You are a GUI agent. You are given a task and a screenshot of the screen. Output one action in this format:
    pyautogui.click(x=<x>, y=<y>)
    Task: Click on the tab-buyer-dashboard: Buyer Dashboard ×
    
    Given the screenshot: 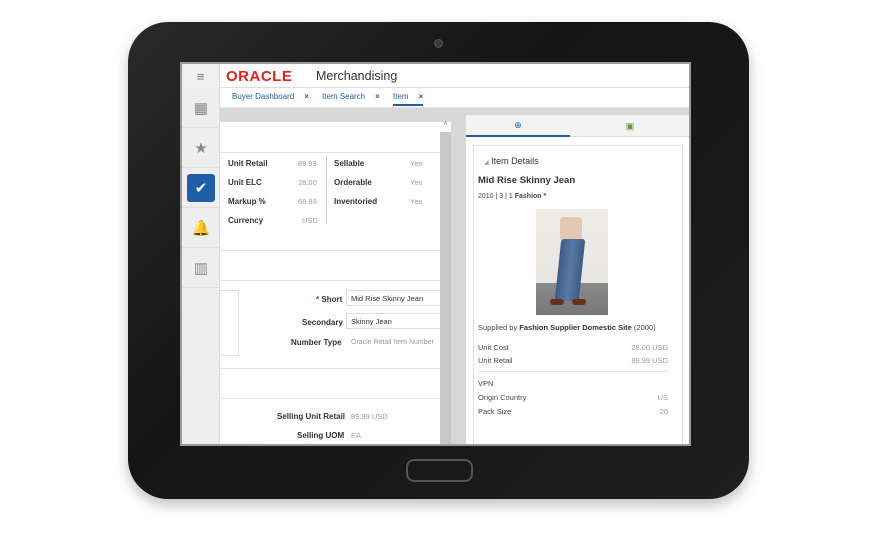 What is the action you would take?
    pyautogui.click(x=270, y=96)
    